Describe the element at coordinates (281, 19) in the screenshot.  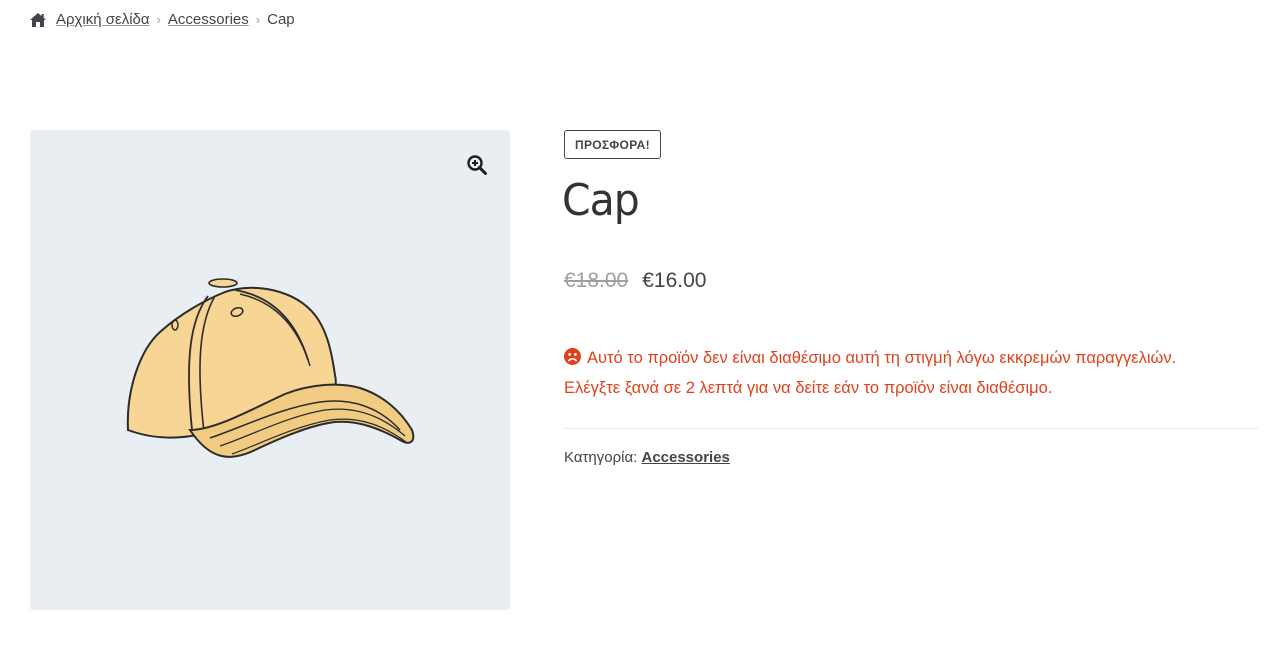
I see `breadcrumb-current: Cap` at that location.